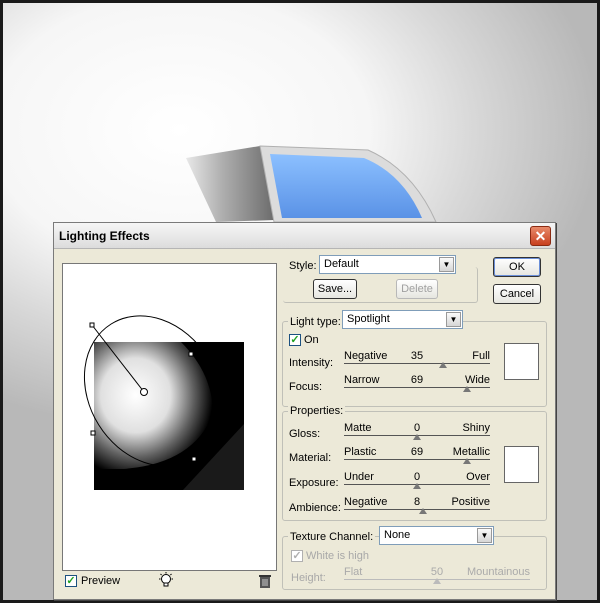 This screenshot has height=603, width=600. Describe the element at coordinates (144, 392) in the screenshot. I see `light-center-handle` at that location.